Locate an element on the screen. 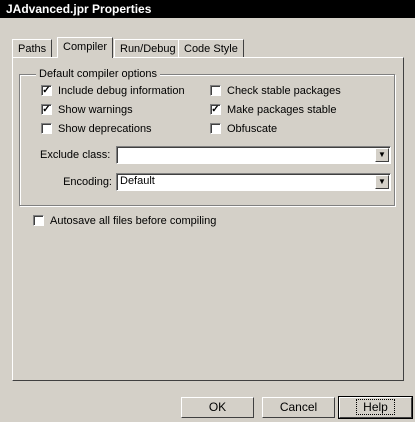  exclude-class-label: Exclude class: is located at coordinates (75, 155).